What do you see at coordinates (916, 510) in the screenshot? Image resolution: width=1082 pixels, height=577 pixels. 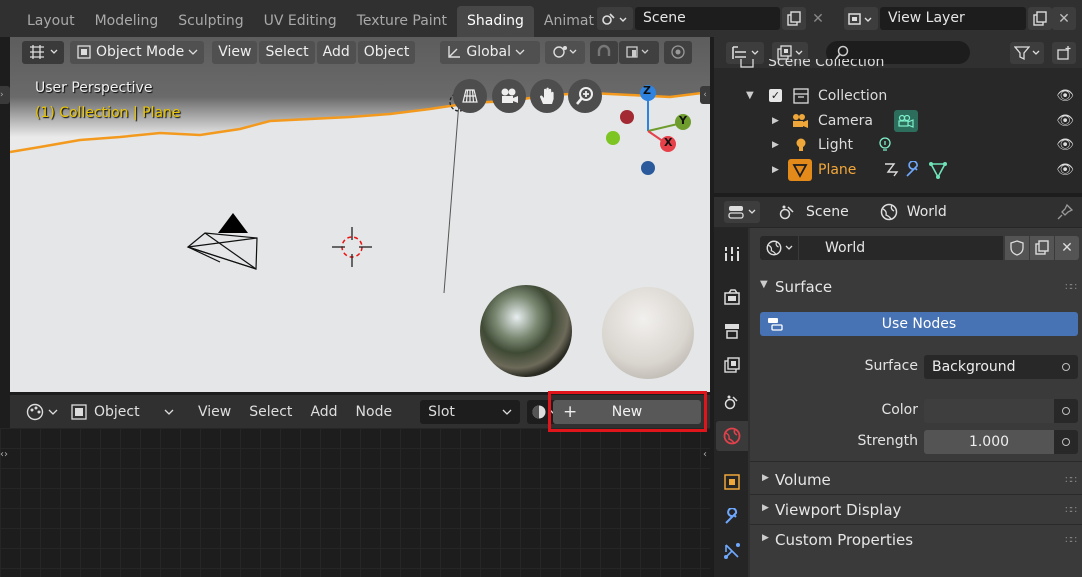 I see `viewport-display-panel-header: ▶ Viewport Display ∷∷` at bounding box center [916, 510].